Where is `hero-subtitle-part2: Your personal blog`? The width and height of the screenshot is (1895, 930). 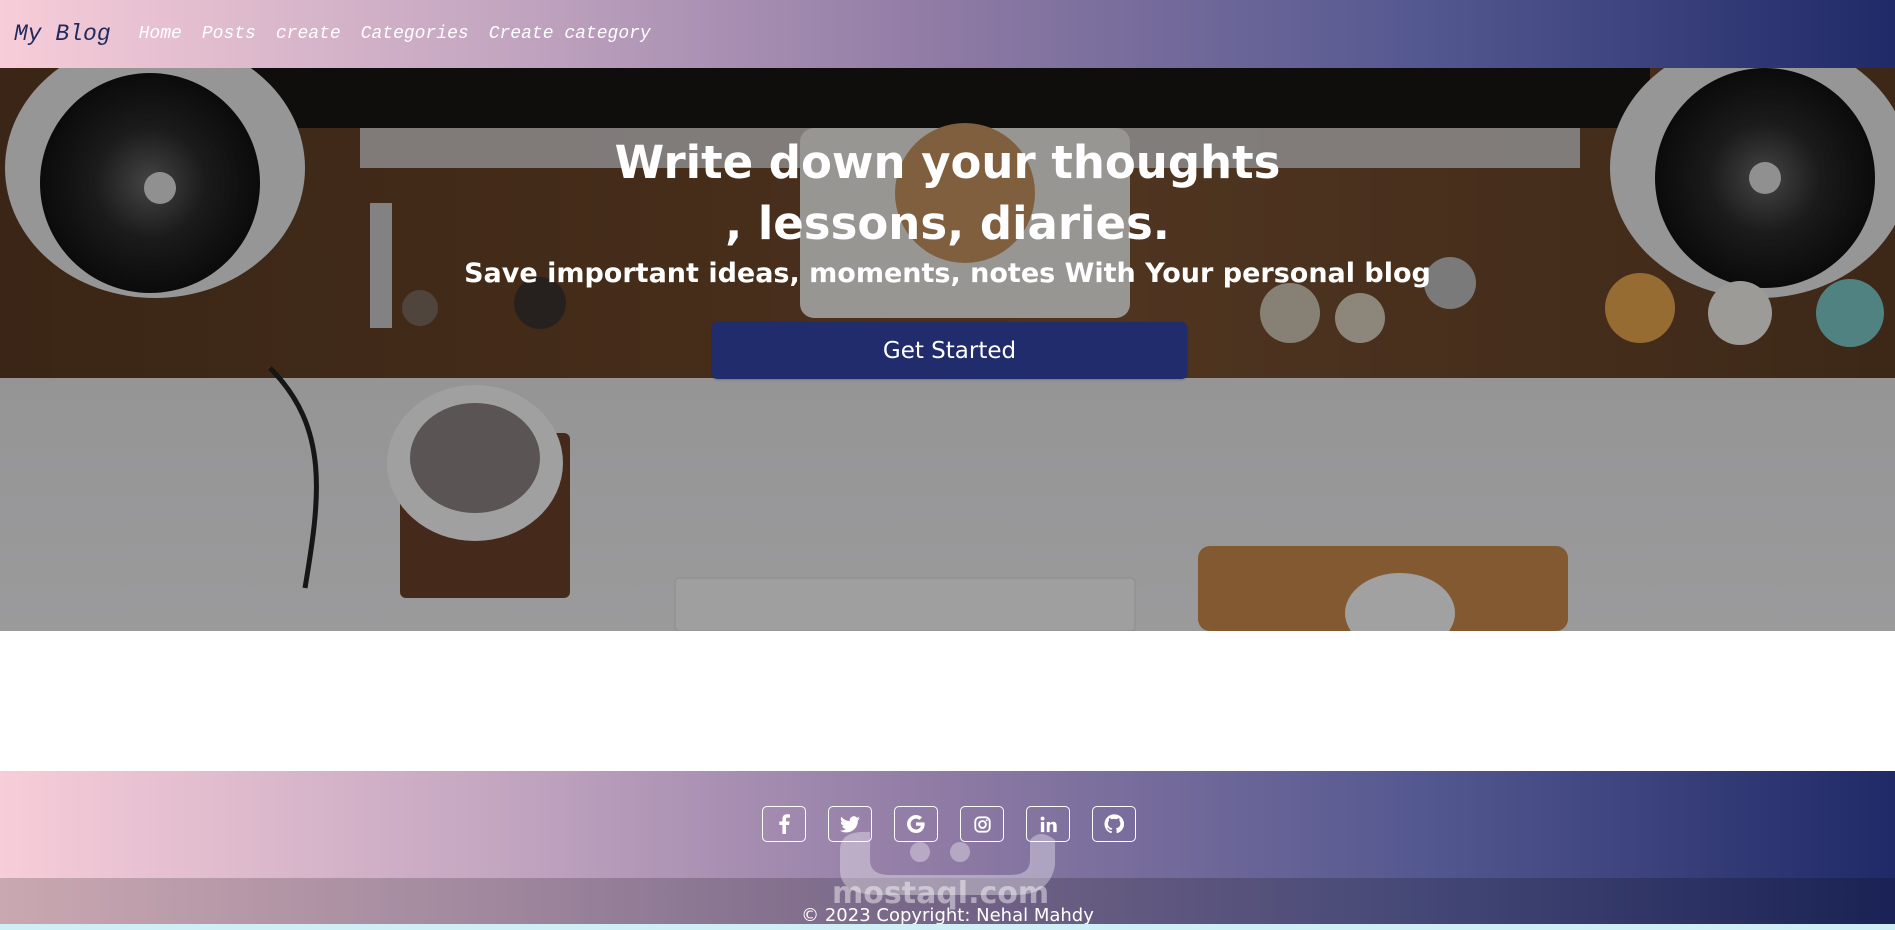 hero-subtitle-part2: Your personal blog is located at coordinates (1283, 273).